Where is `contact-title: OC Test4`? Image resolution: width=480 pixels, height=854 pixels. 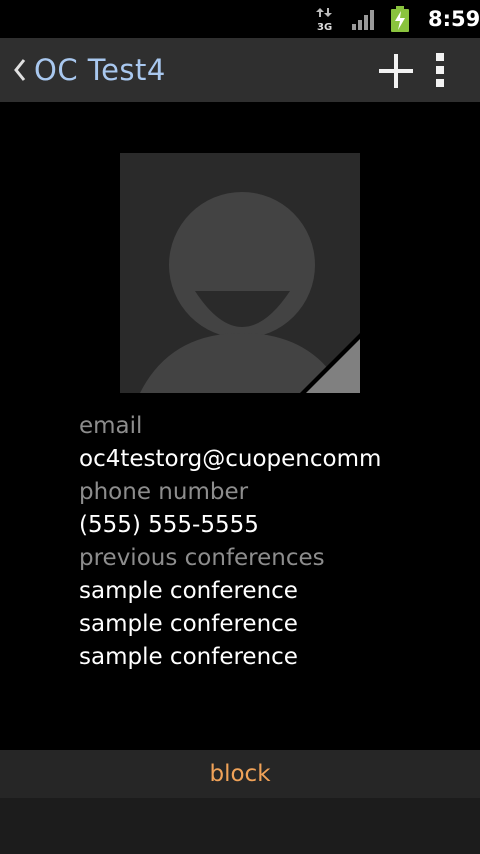 contact-title: OC Test4 is located at coordinates (100, 70).